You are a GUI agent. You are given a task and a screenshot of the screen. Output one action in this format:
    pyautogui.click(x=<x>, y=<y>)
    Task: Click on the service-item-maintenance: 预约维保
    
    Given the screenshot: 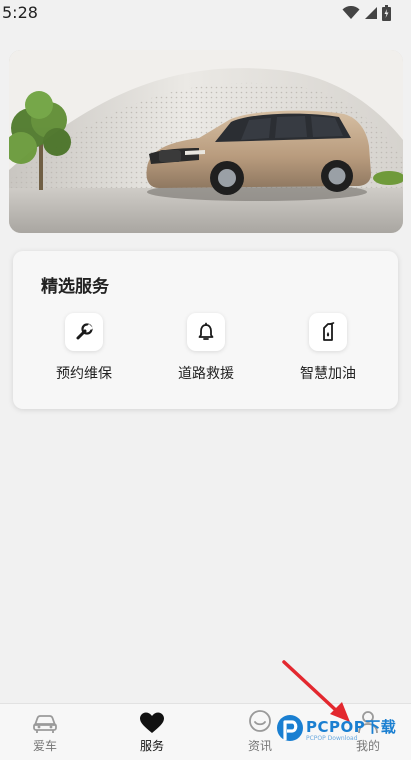 What is the action you would take?
    pyautogui.click(x=84, y=350)
    